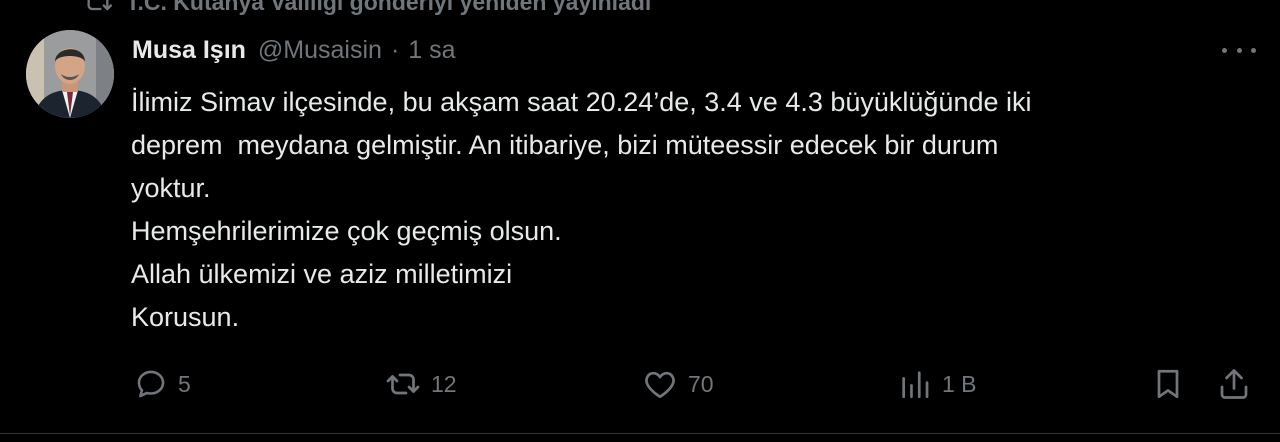  Describe the element at coordinates (184, 383) in the screenshot. I see `reply-count: 5` at that location.